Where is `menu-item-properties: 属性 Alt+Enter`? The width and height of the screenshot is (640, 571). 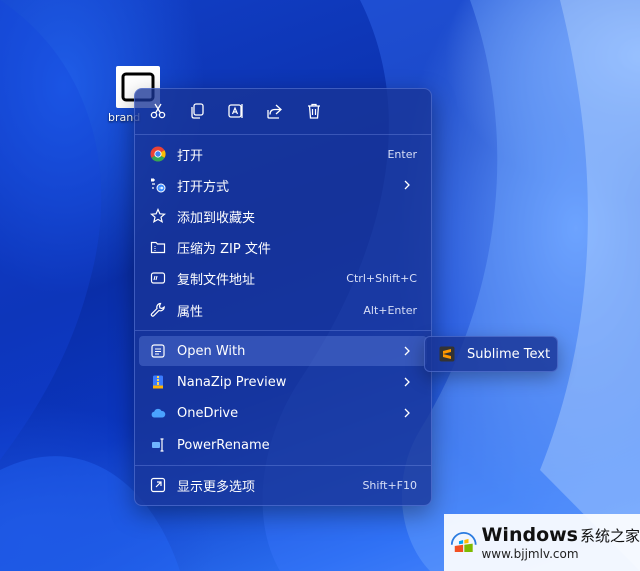 menu-item-properties: 属性 Alt+Enter is located at coordinates (283, 310).